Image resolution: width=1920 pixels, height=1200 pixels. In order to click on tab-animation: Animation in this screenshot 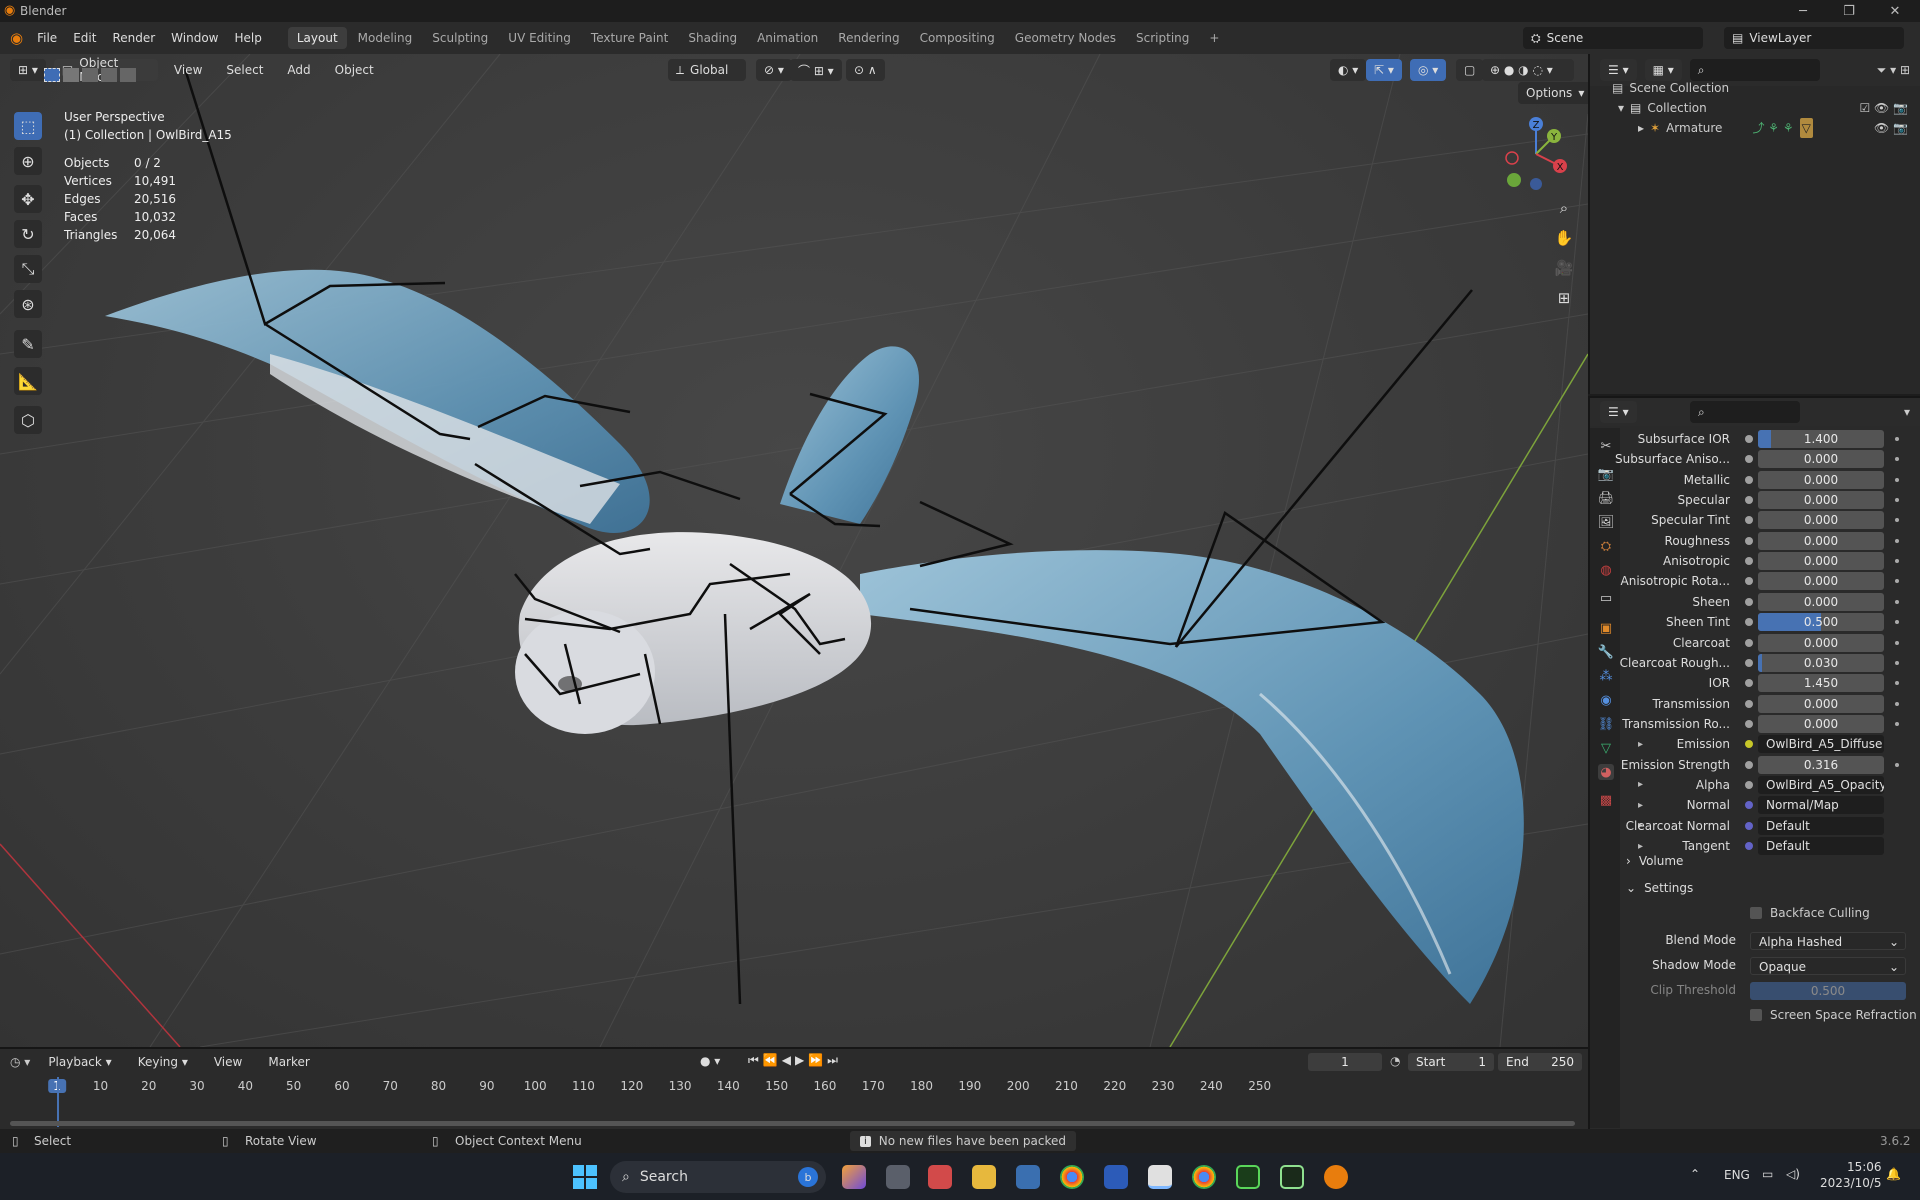, I will do `click(787, 38)`.